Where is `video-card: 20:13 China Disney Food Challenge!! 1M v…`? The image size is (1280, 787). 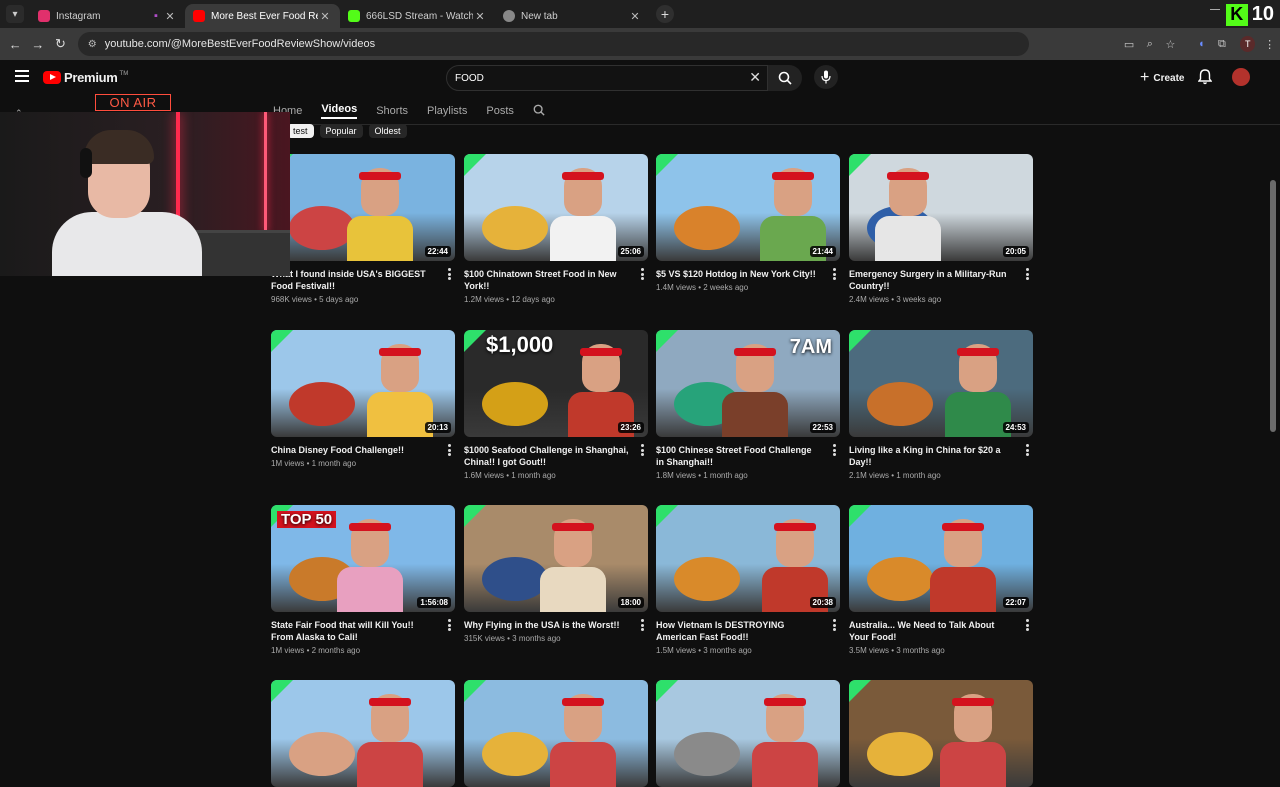
video-card: 20:13 China Disney Food Challenge!! 1M v… is located at coordinates (363, 399).